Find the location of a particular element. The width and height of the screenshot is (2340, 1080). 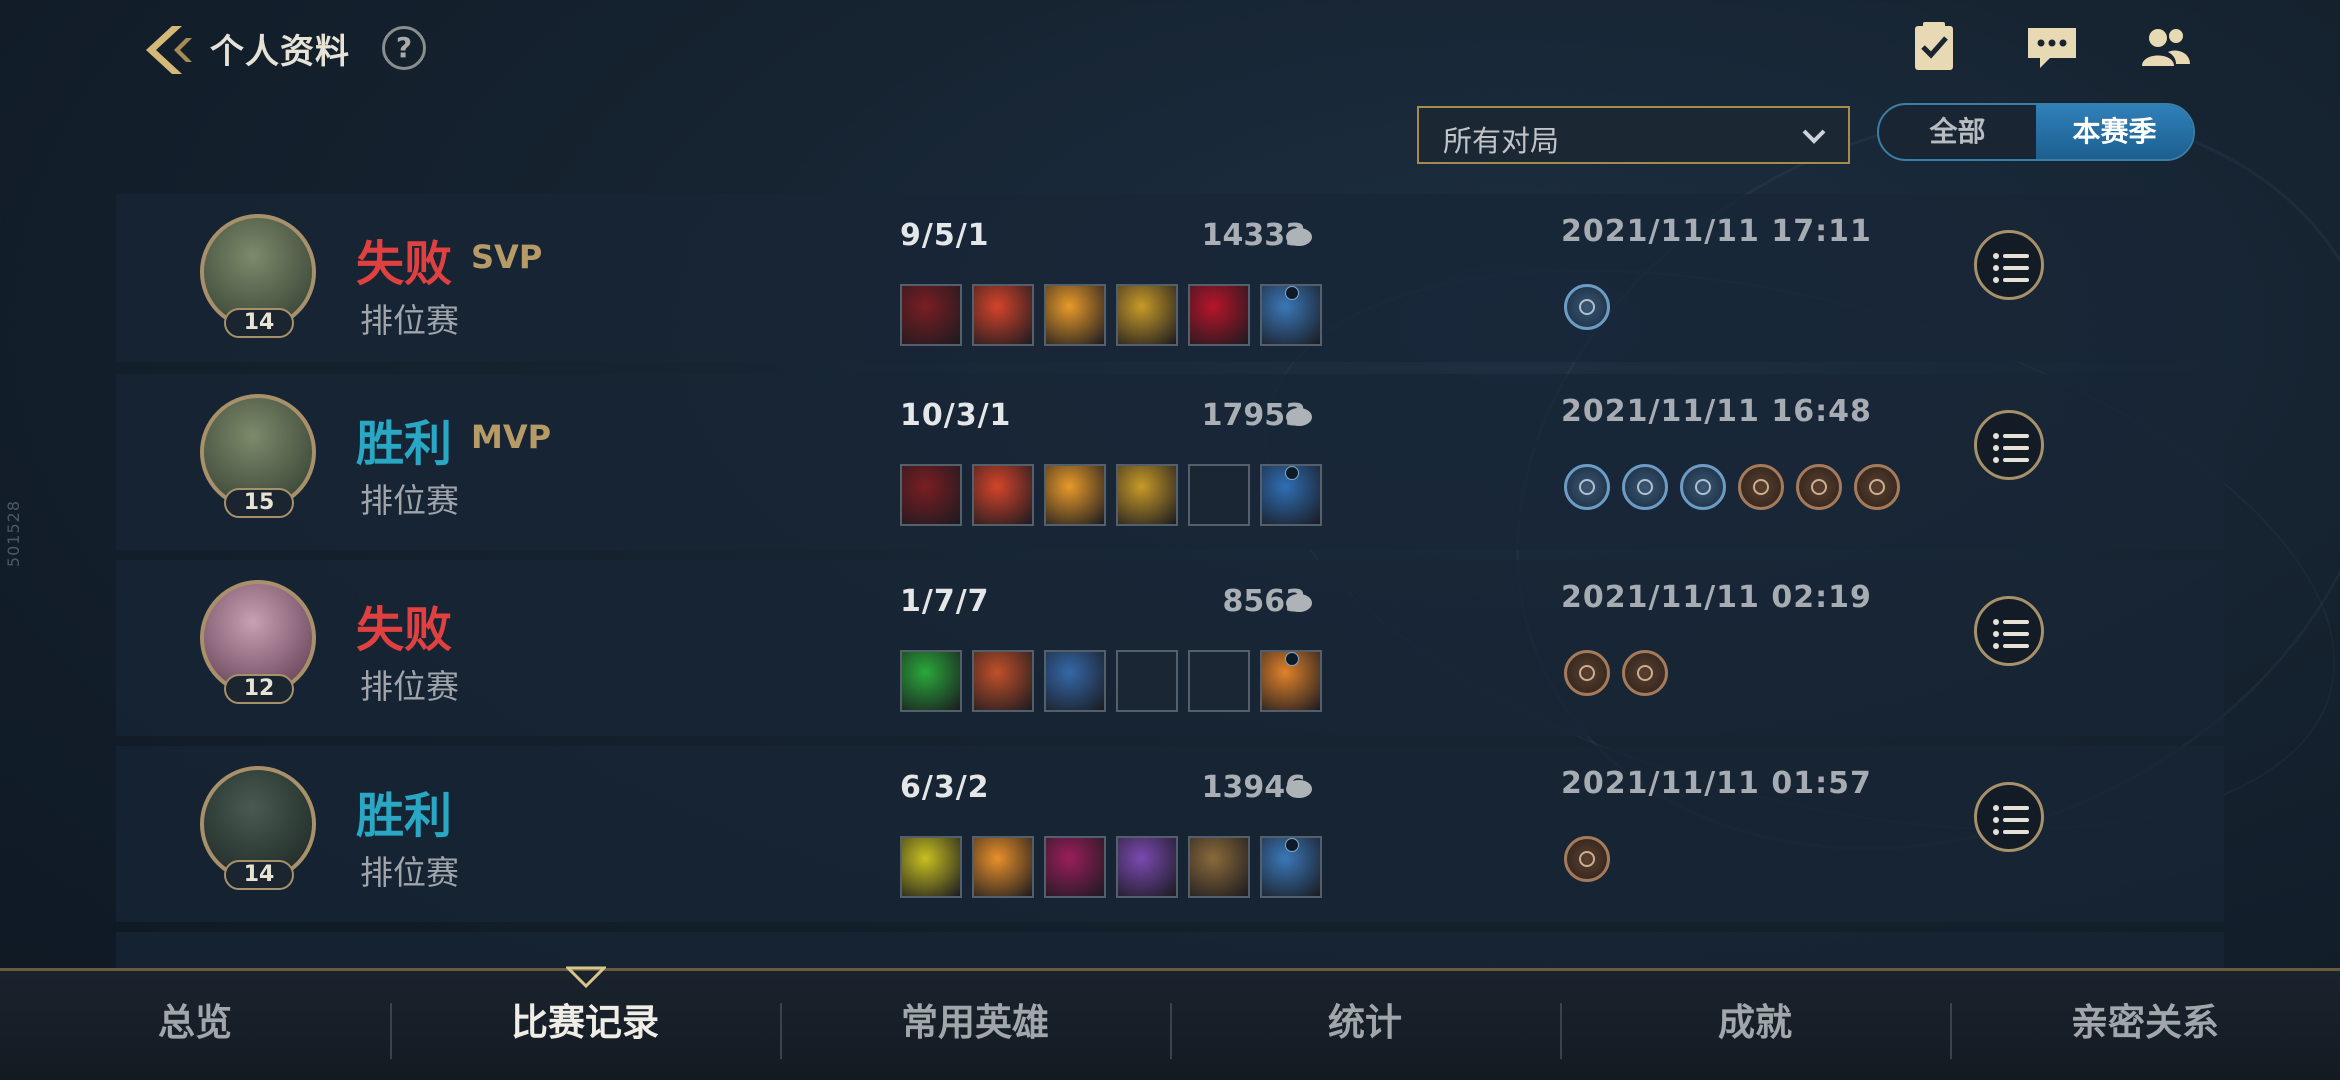

tab-statistics: 统计 is located at coordinates (1365, 1025).